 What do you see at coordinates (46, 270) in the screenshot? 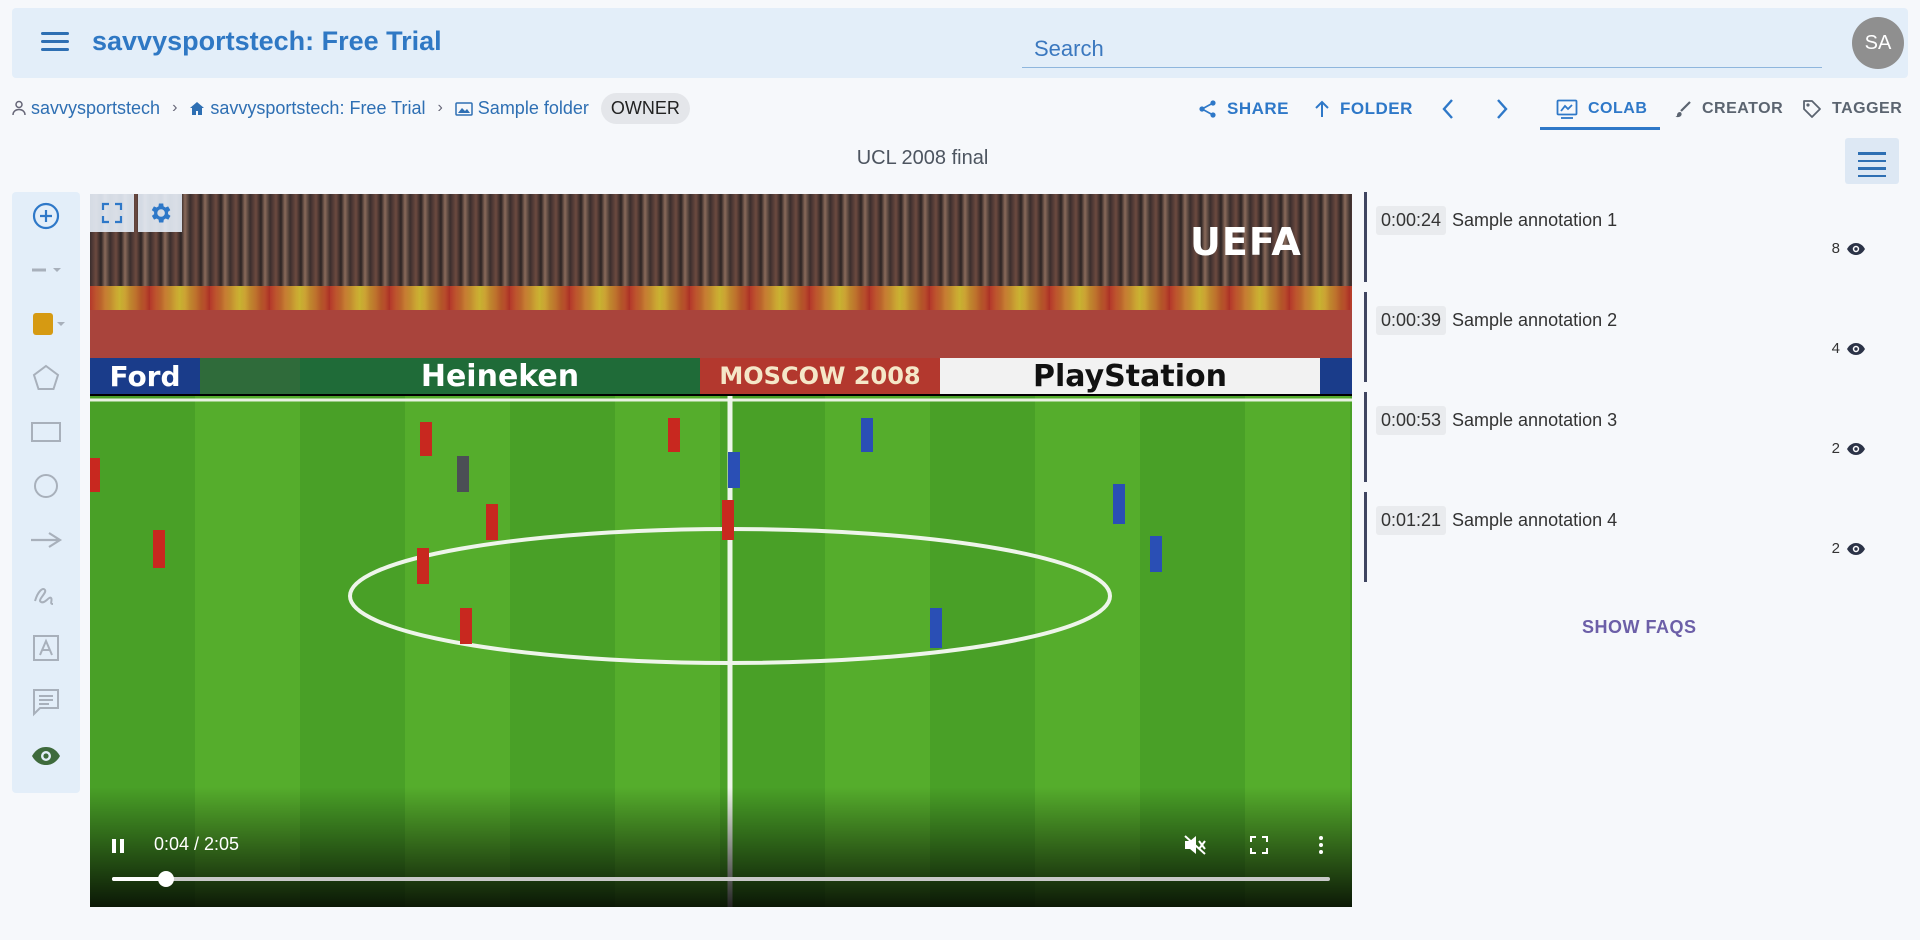
I see `line-style-icon` at bounding box center [46, 270].